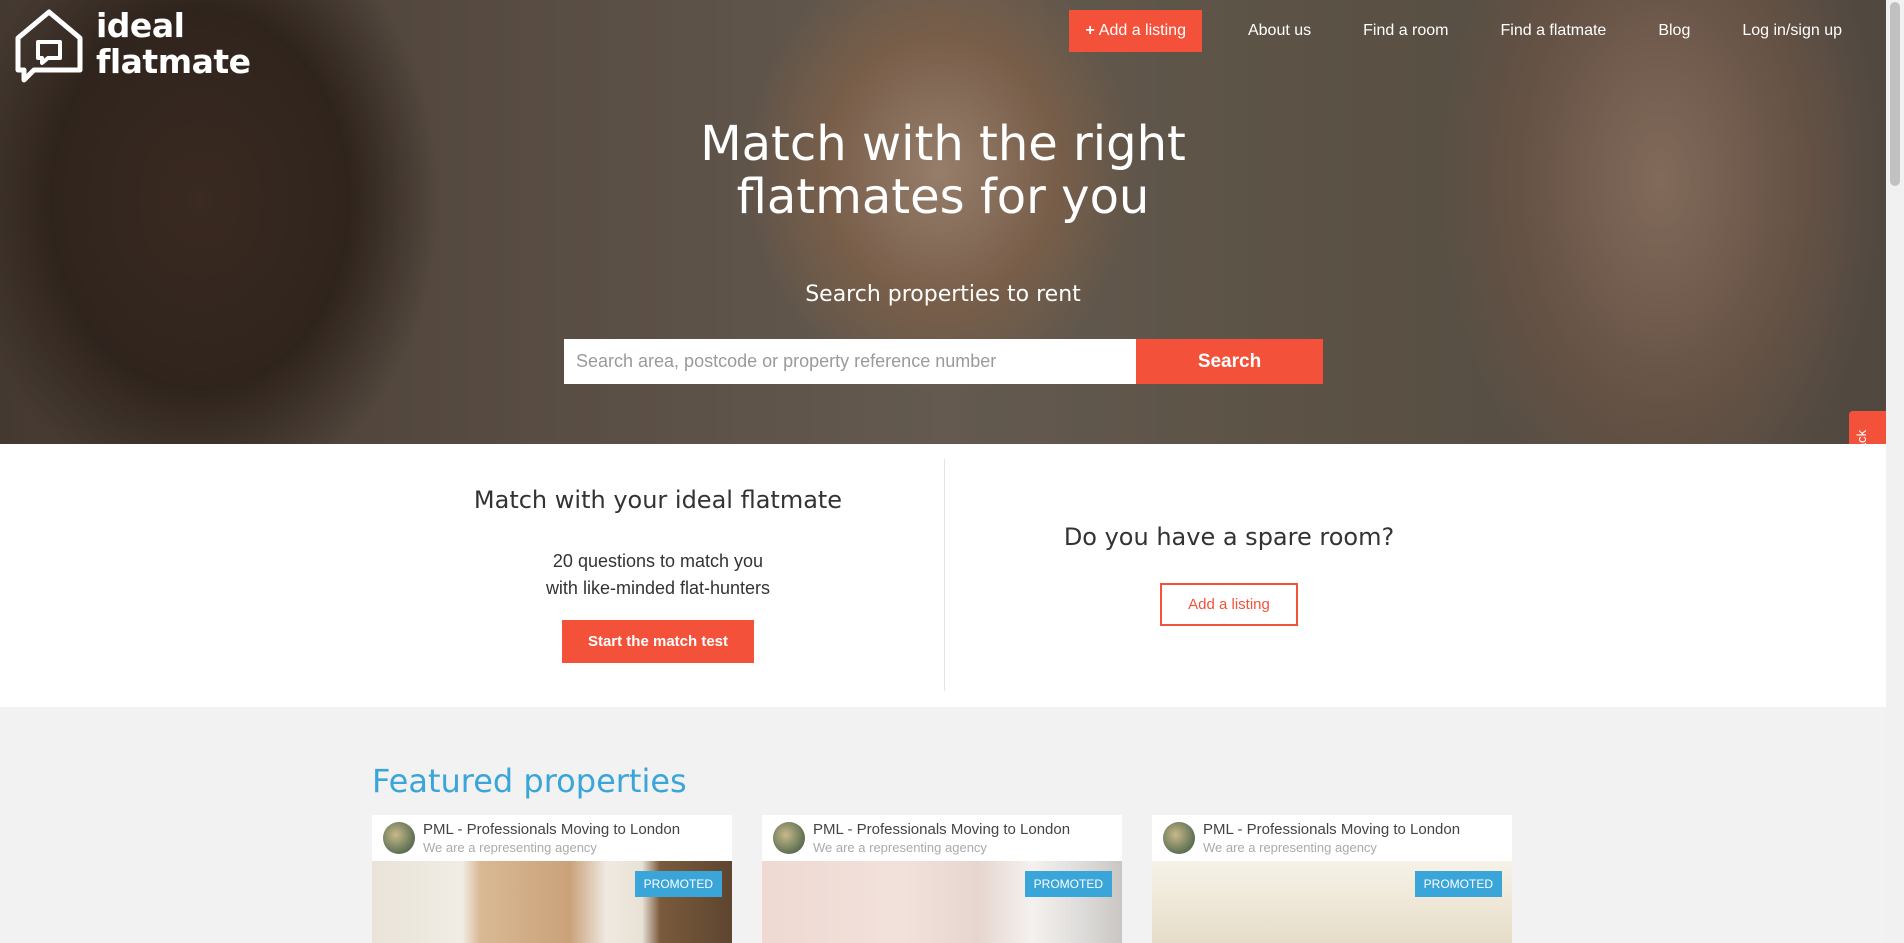 The height and width of the screenshot is (943, 1904). What do you see at coordinates (1792, 31) in the screenshot?
I see `nav-login-signup: Log in/sign up` at bounding box center [1792, 31].